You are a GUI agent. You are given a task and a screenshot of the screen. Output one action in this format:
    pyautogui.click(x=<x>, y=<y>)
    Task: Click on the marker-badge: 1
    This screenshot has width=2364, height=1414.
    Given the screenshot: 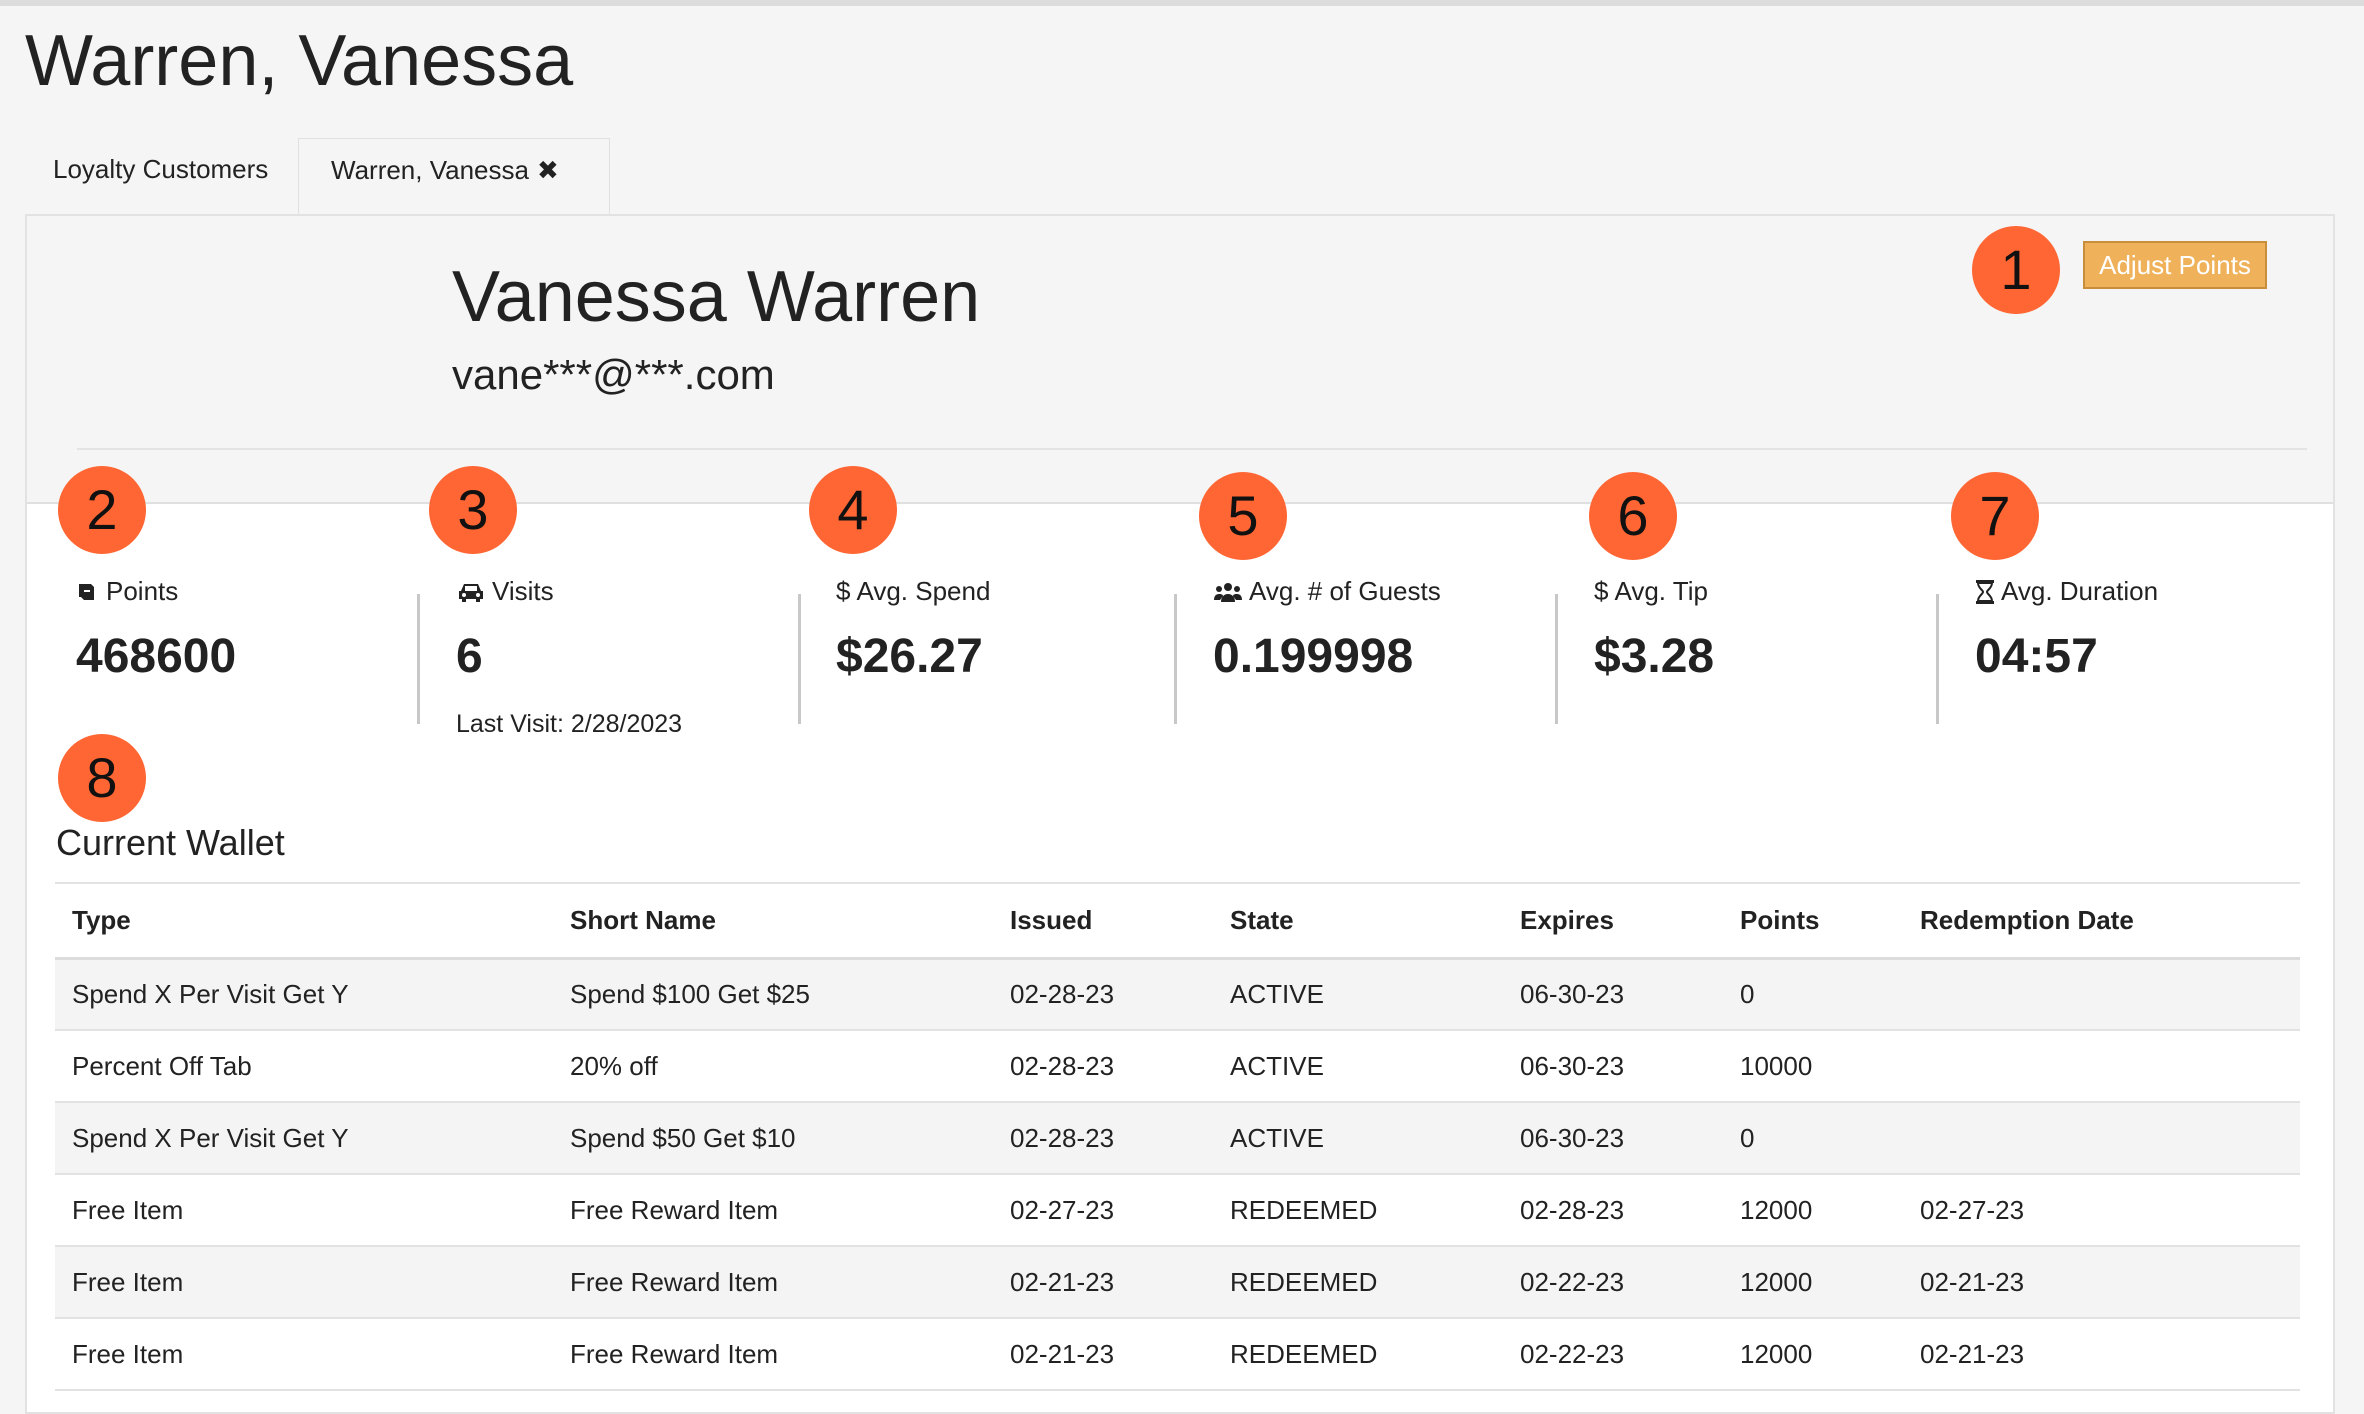 What is the action you would take?
    pyautogui.click(x=2016, y=270)
    